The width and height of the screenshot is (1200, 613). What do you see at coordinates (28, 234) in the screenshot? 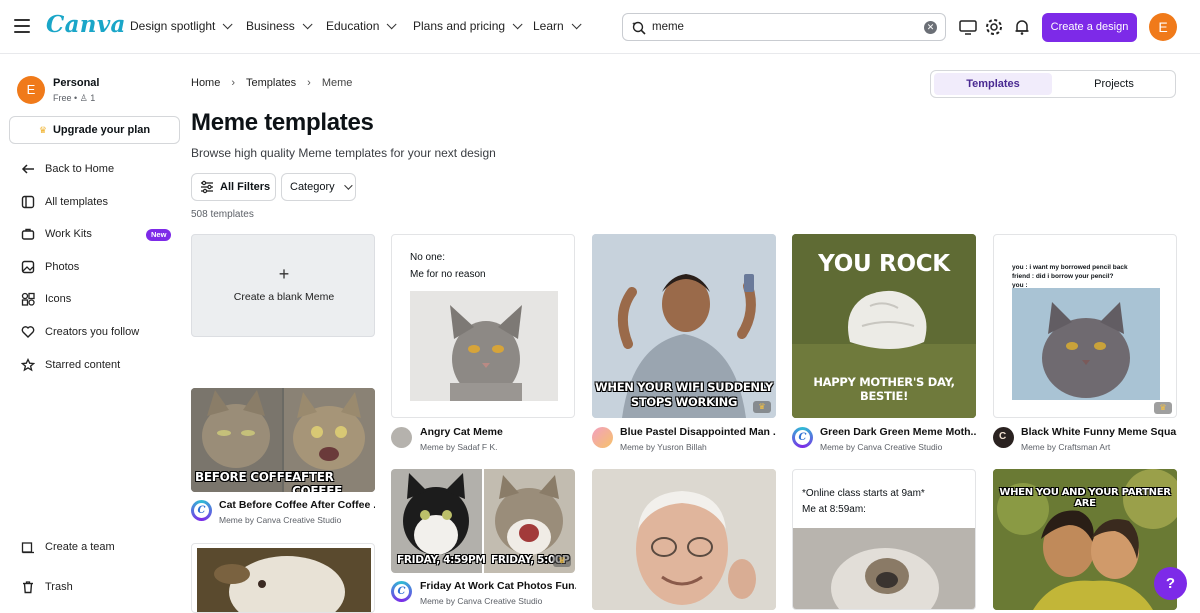
I see `briefcase-icon` at bounding box center [28, 234].